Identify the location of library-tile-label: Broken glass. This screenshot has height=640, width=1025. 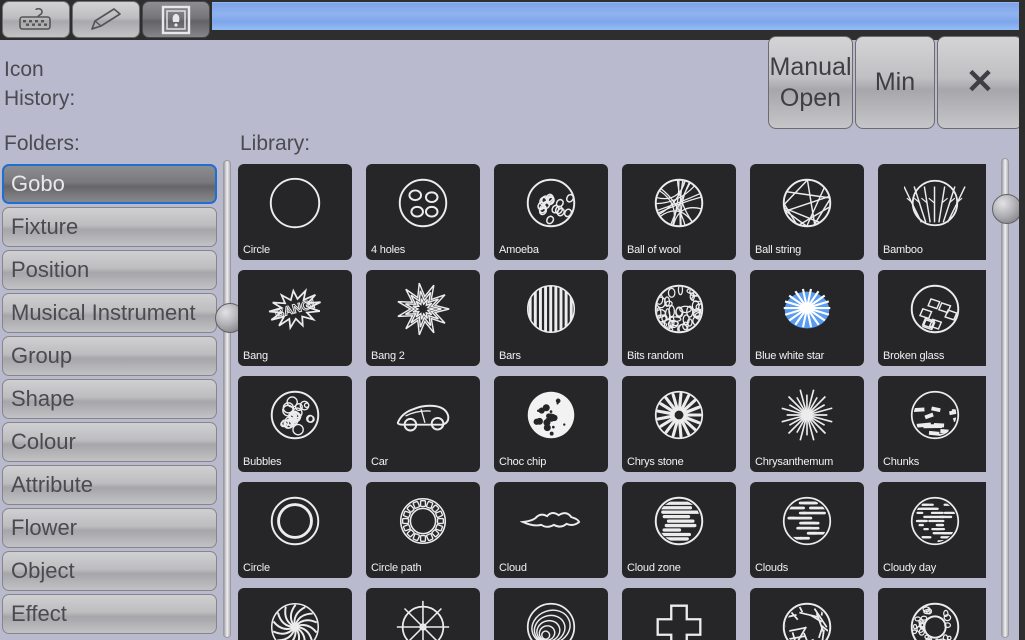
(914, 356).